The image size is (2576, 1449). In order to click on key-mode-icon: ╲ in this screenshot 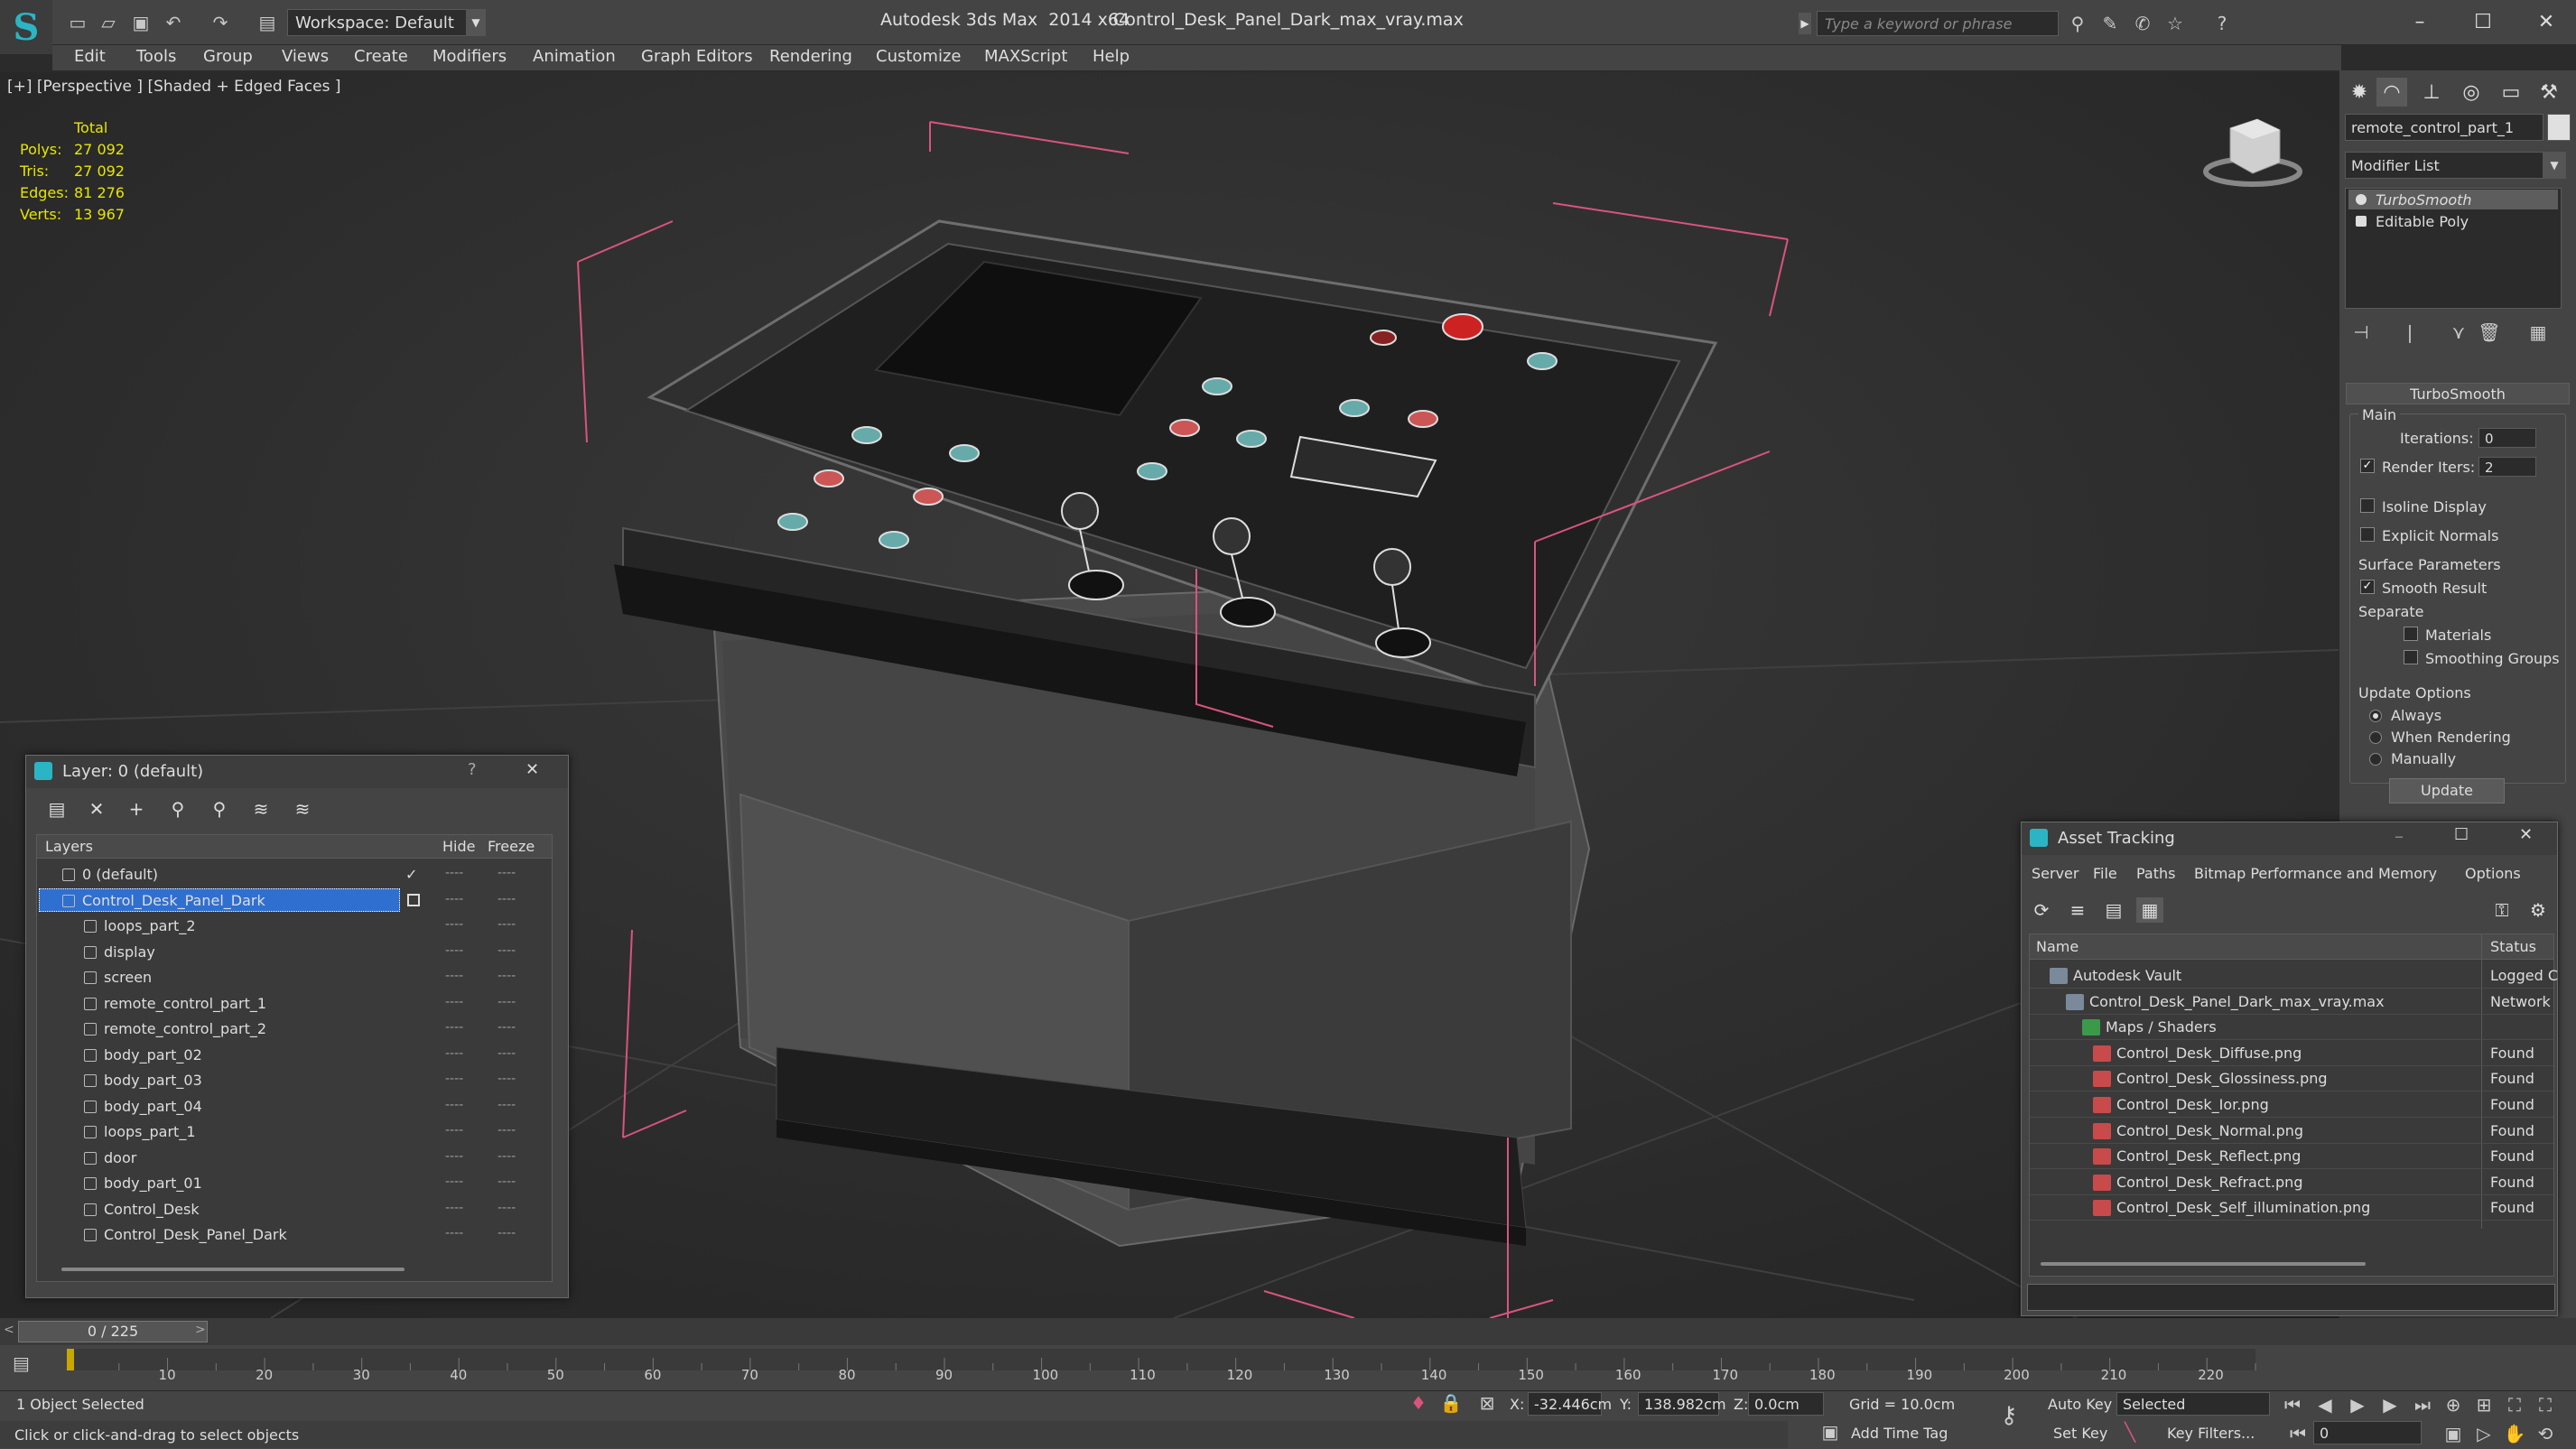, I will do `click(2130, 1431)`.